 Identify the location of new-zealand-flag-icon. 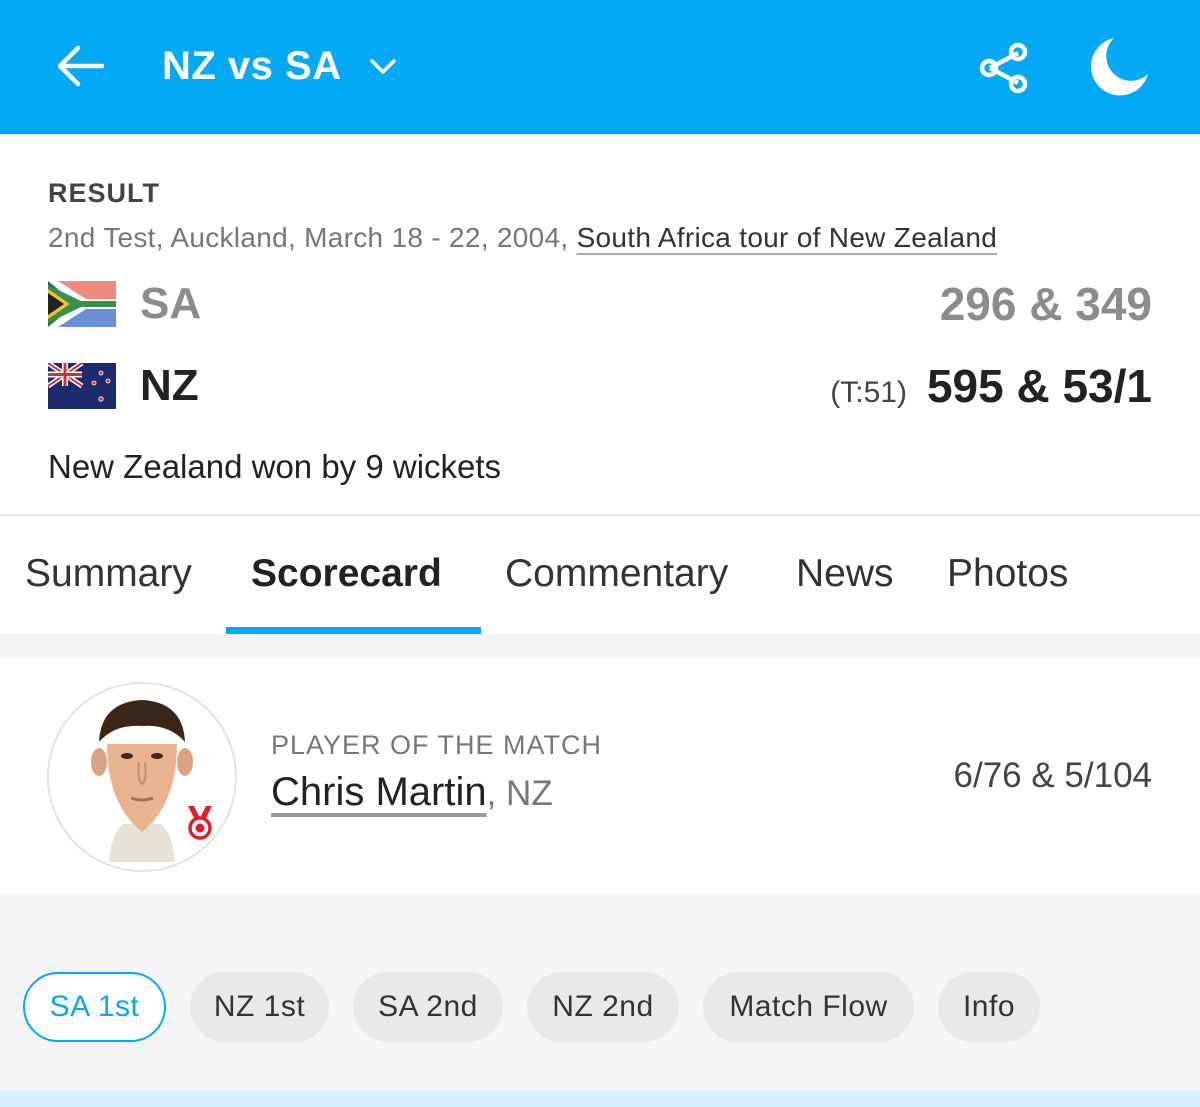
(82, 386).